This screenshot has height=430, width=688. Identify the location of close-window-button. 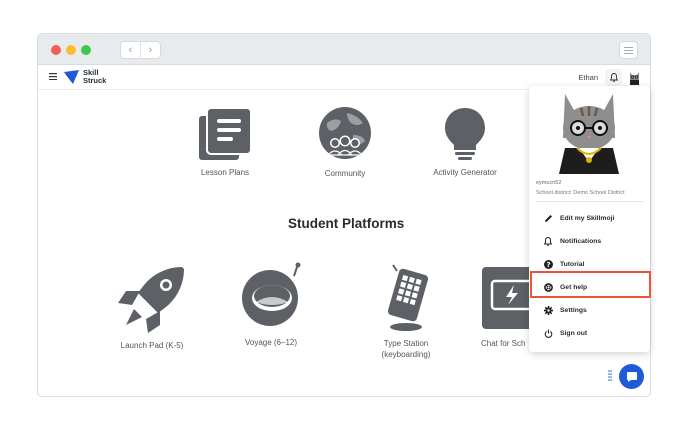
(56, 50).